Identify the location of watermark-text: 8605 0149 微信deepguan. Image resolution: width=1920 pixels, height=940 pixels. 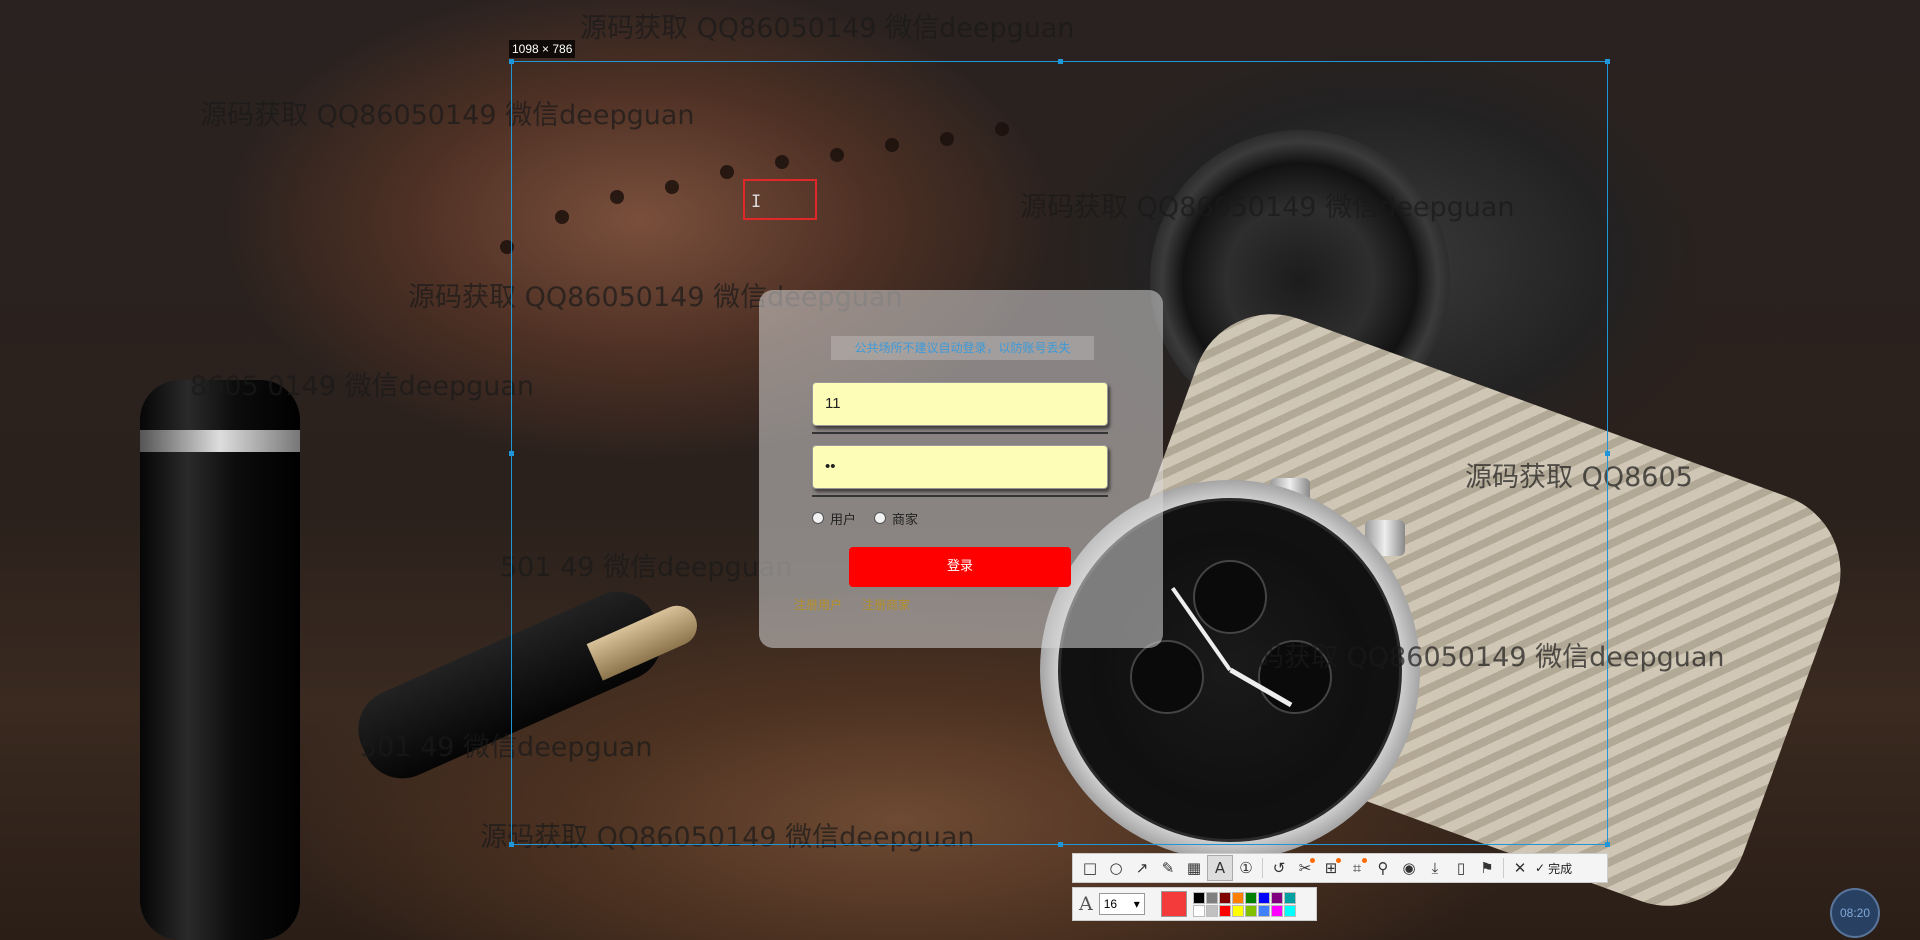
(362, 386).